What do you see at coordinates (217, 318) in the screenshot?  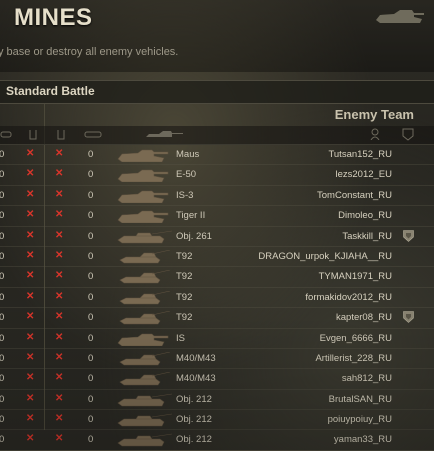 I see `player-row: 0 ✕ ✕ 0 T92 kapter08_RU` at bounding box center [217, 318].